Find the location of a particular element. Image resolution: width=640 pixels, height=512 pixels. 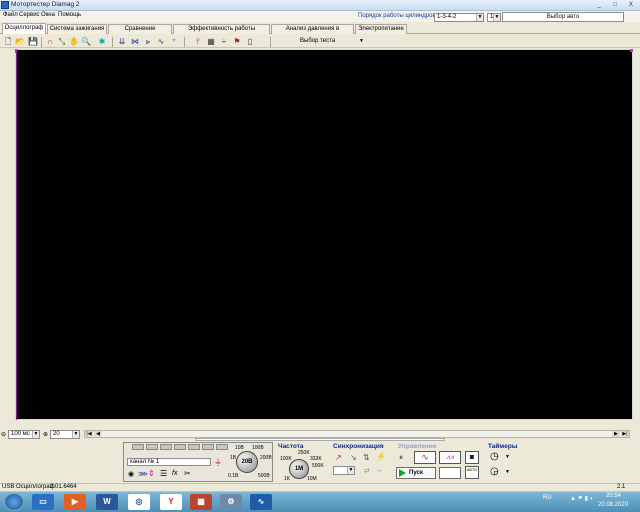

flag-icon: ⚑ is located at coordinates (237, 42).